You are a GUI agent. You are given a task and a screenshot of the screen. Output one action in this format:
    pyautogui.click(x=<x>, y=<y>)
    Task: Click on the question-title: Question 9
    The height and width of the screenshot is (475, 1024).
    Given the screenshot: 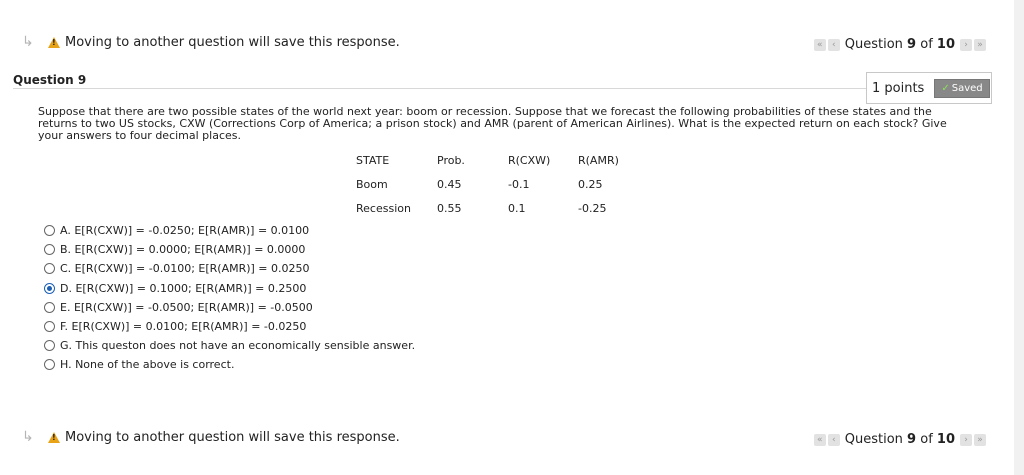 What is the action you would take?
    pyautogui.click(x=50, y=80)
    